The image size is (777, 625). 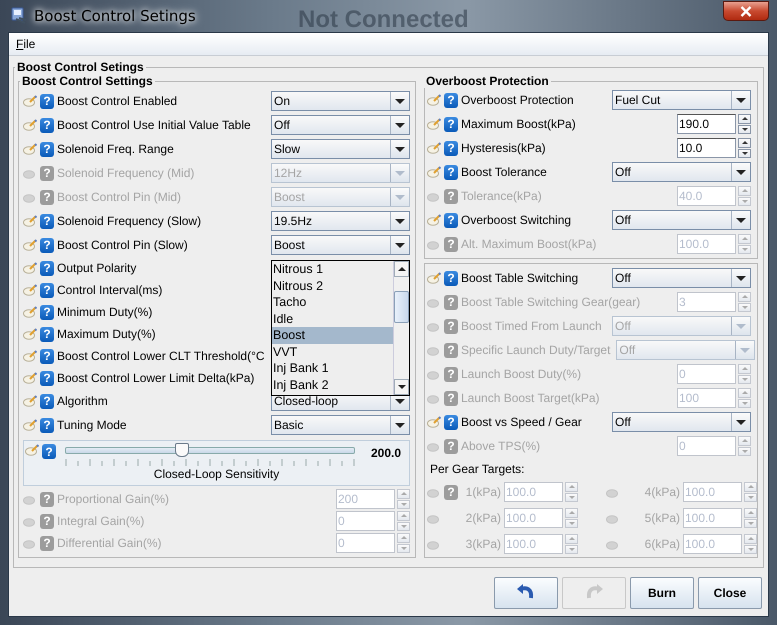 I want to click on dropdown-option: Idle, so click(x=332, y=318).